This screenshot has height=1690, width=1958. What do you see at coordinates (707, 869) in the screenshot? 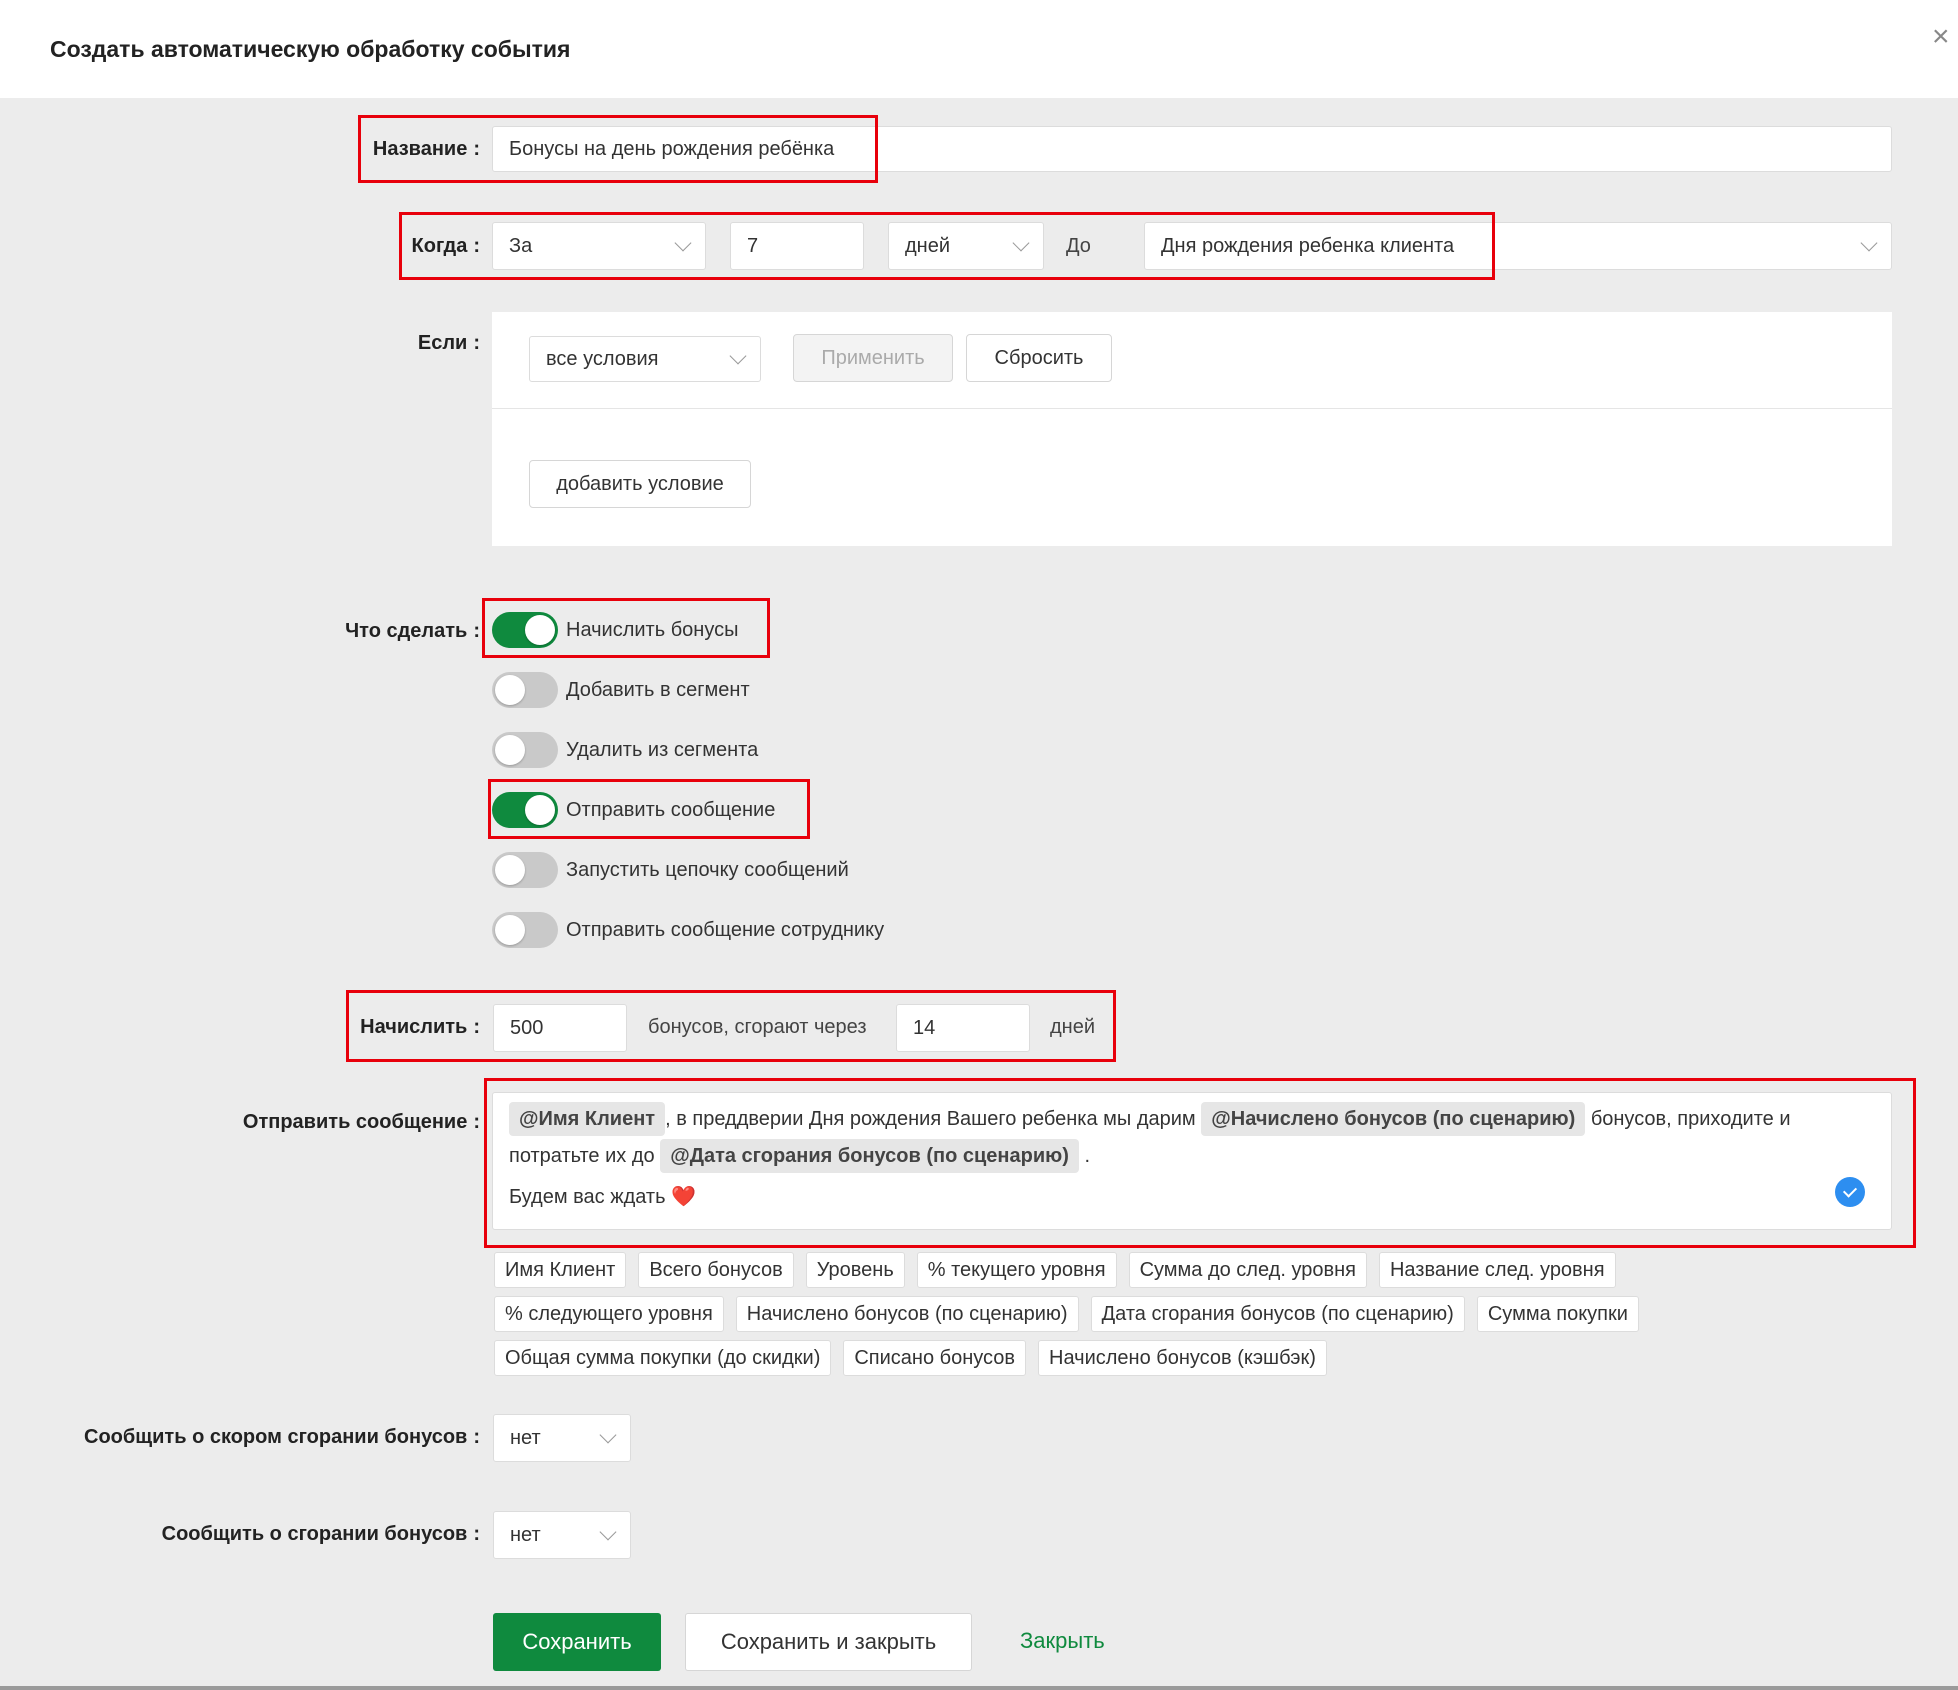
I see `action-label: Запустить цепочку сообщений` at bounding box center [707, 869].